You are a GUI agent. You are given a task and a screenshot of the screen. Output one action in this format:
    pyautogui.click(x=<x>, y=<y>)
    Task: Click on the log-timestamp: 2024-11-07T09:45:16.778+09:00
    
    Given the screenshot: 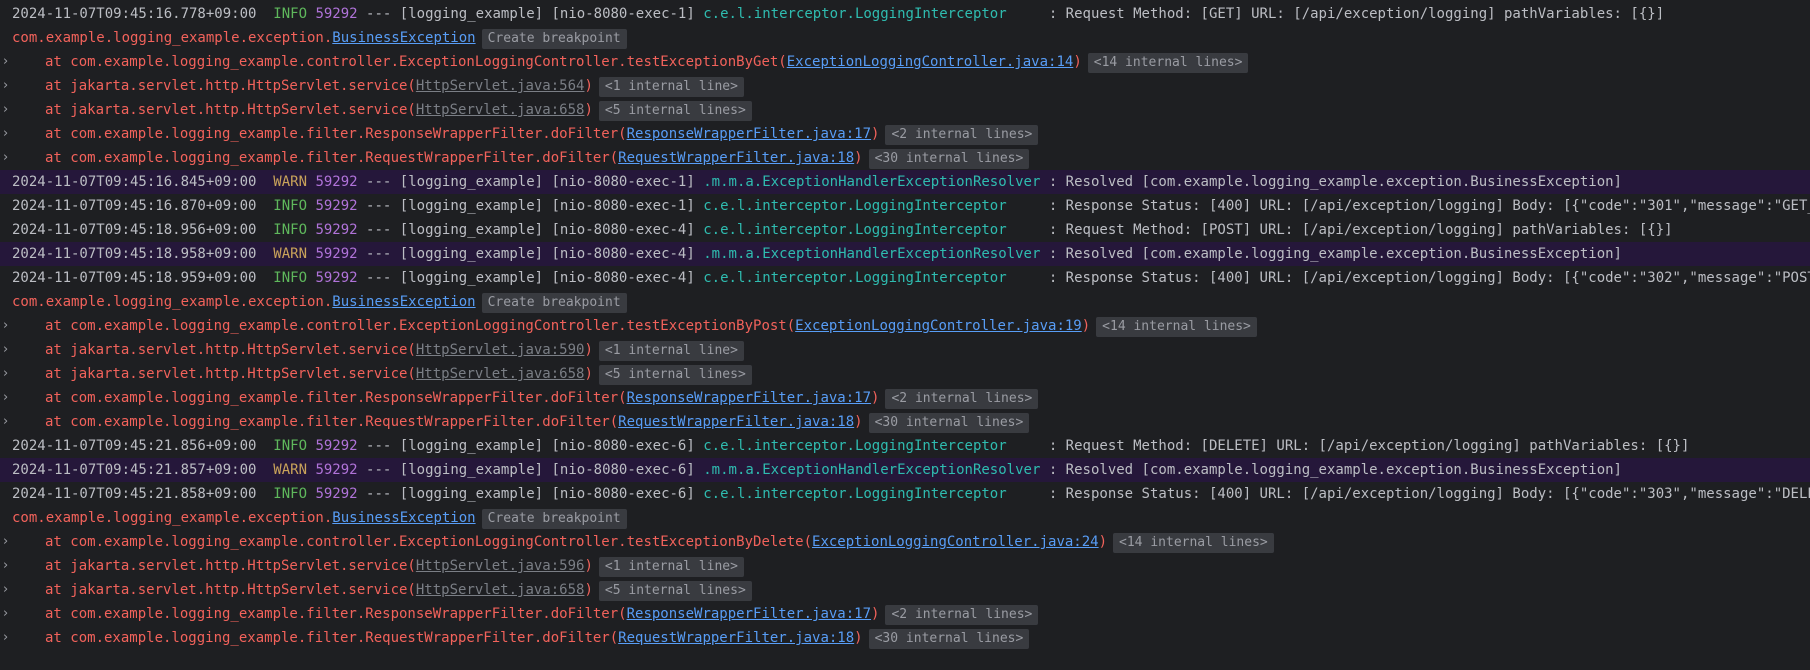 What is the action you would take?
    pyautogui.click(x=134, y=14)
    